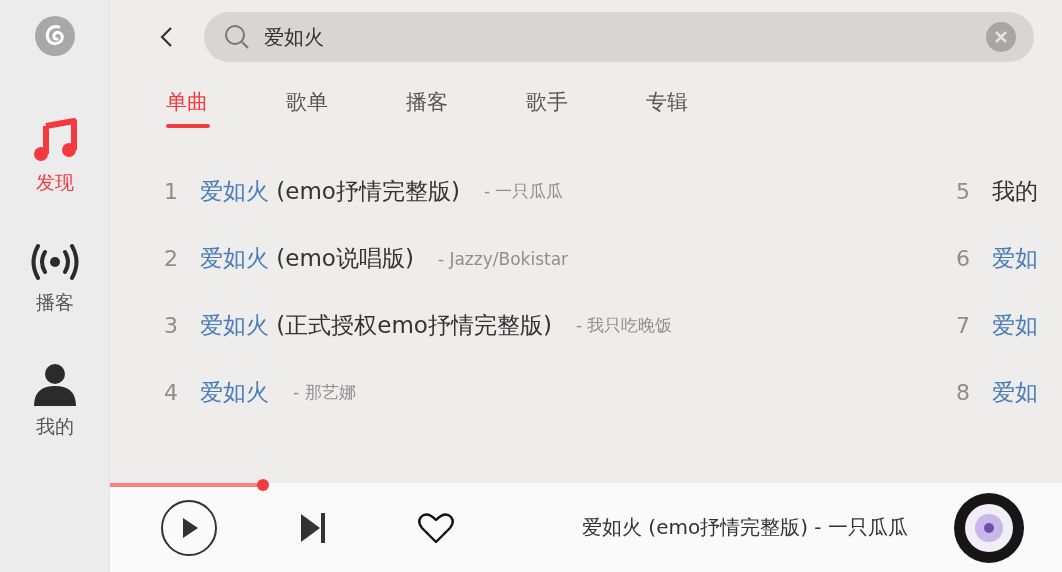 The width and height of the screenshot is (1062, 572). What do you see at coordinates (263, 485) in the screenshot?
I see `progress-handle` at bounding box center [263, 485].